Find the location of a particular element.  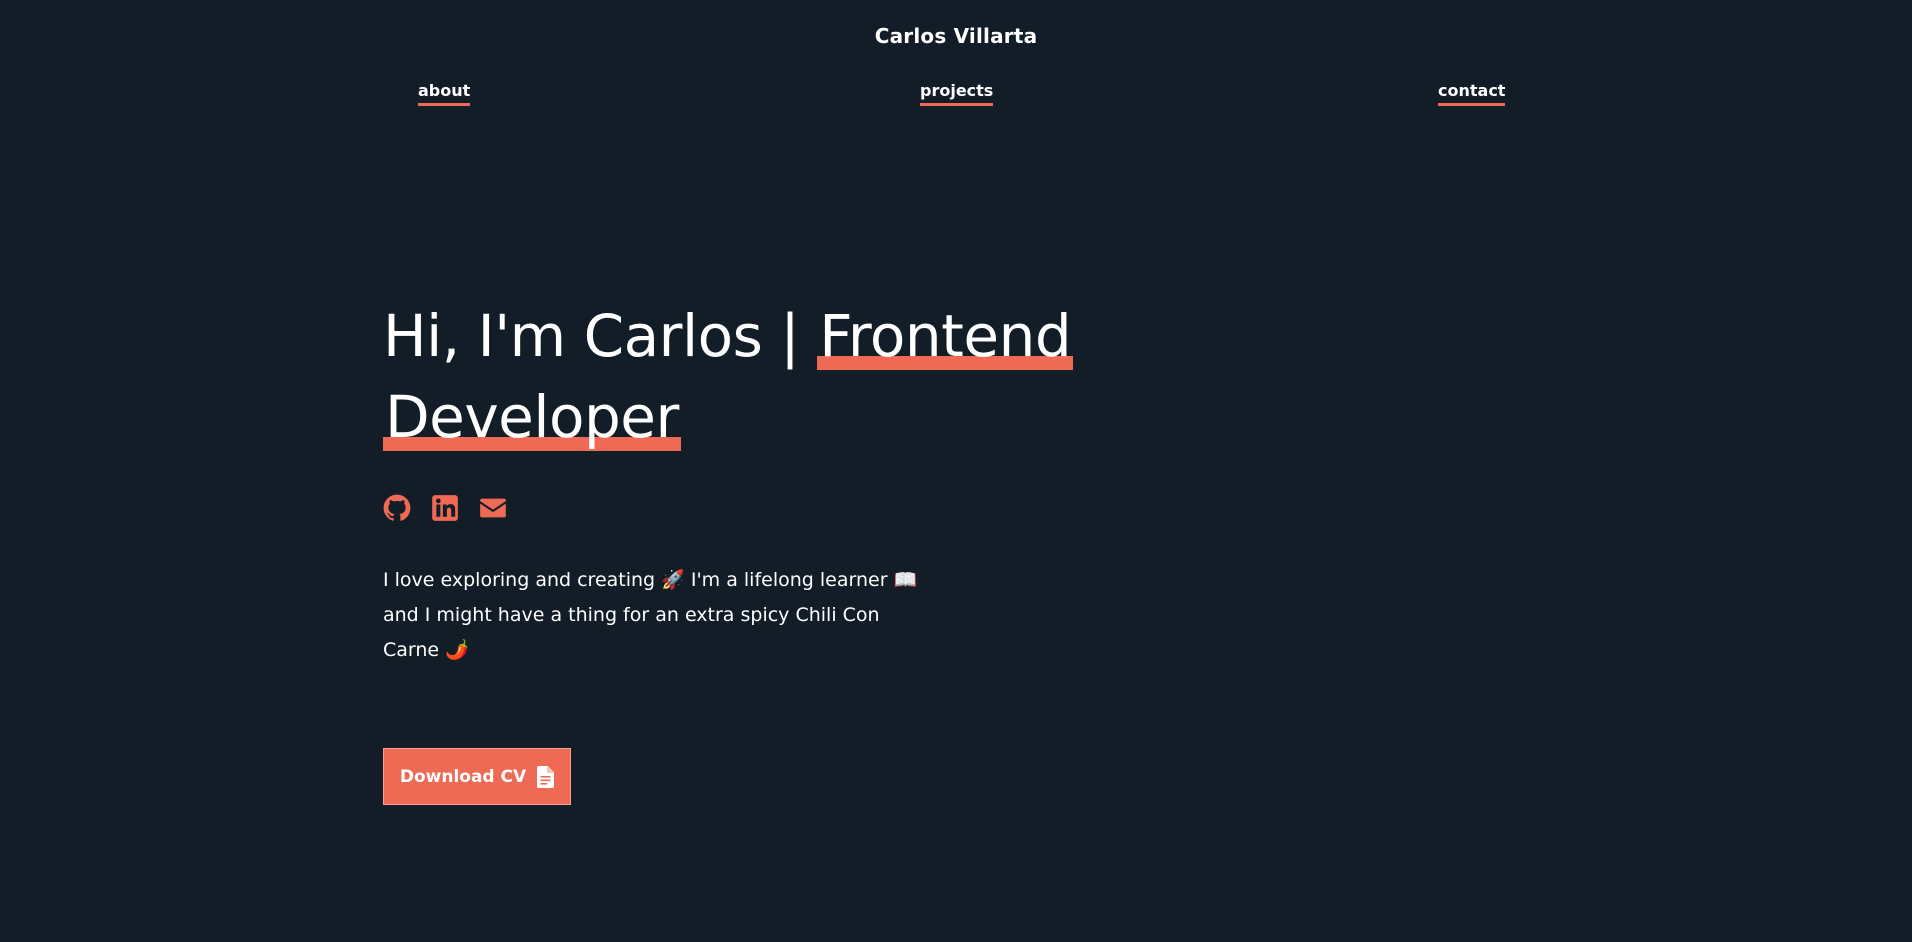

hero-heading-highlight-frontend: Frontend is located at coordinates (945, 336).